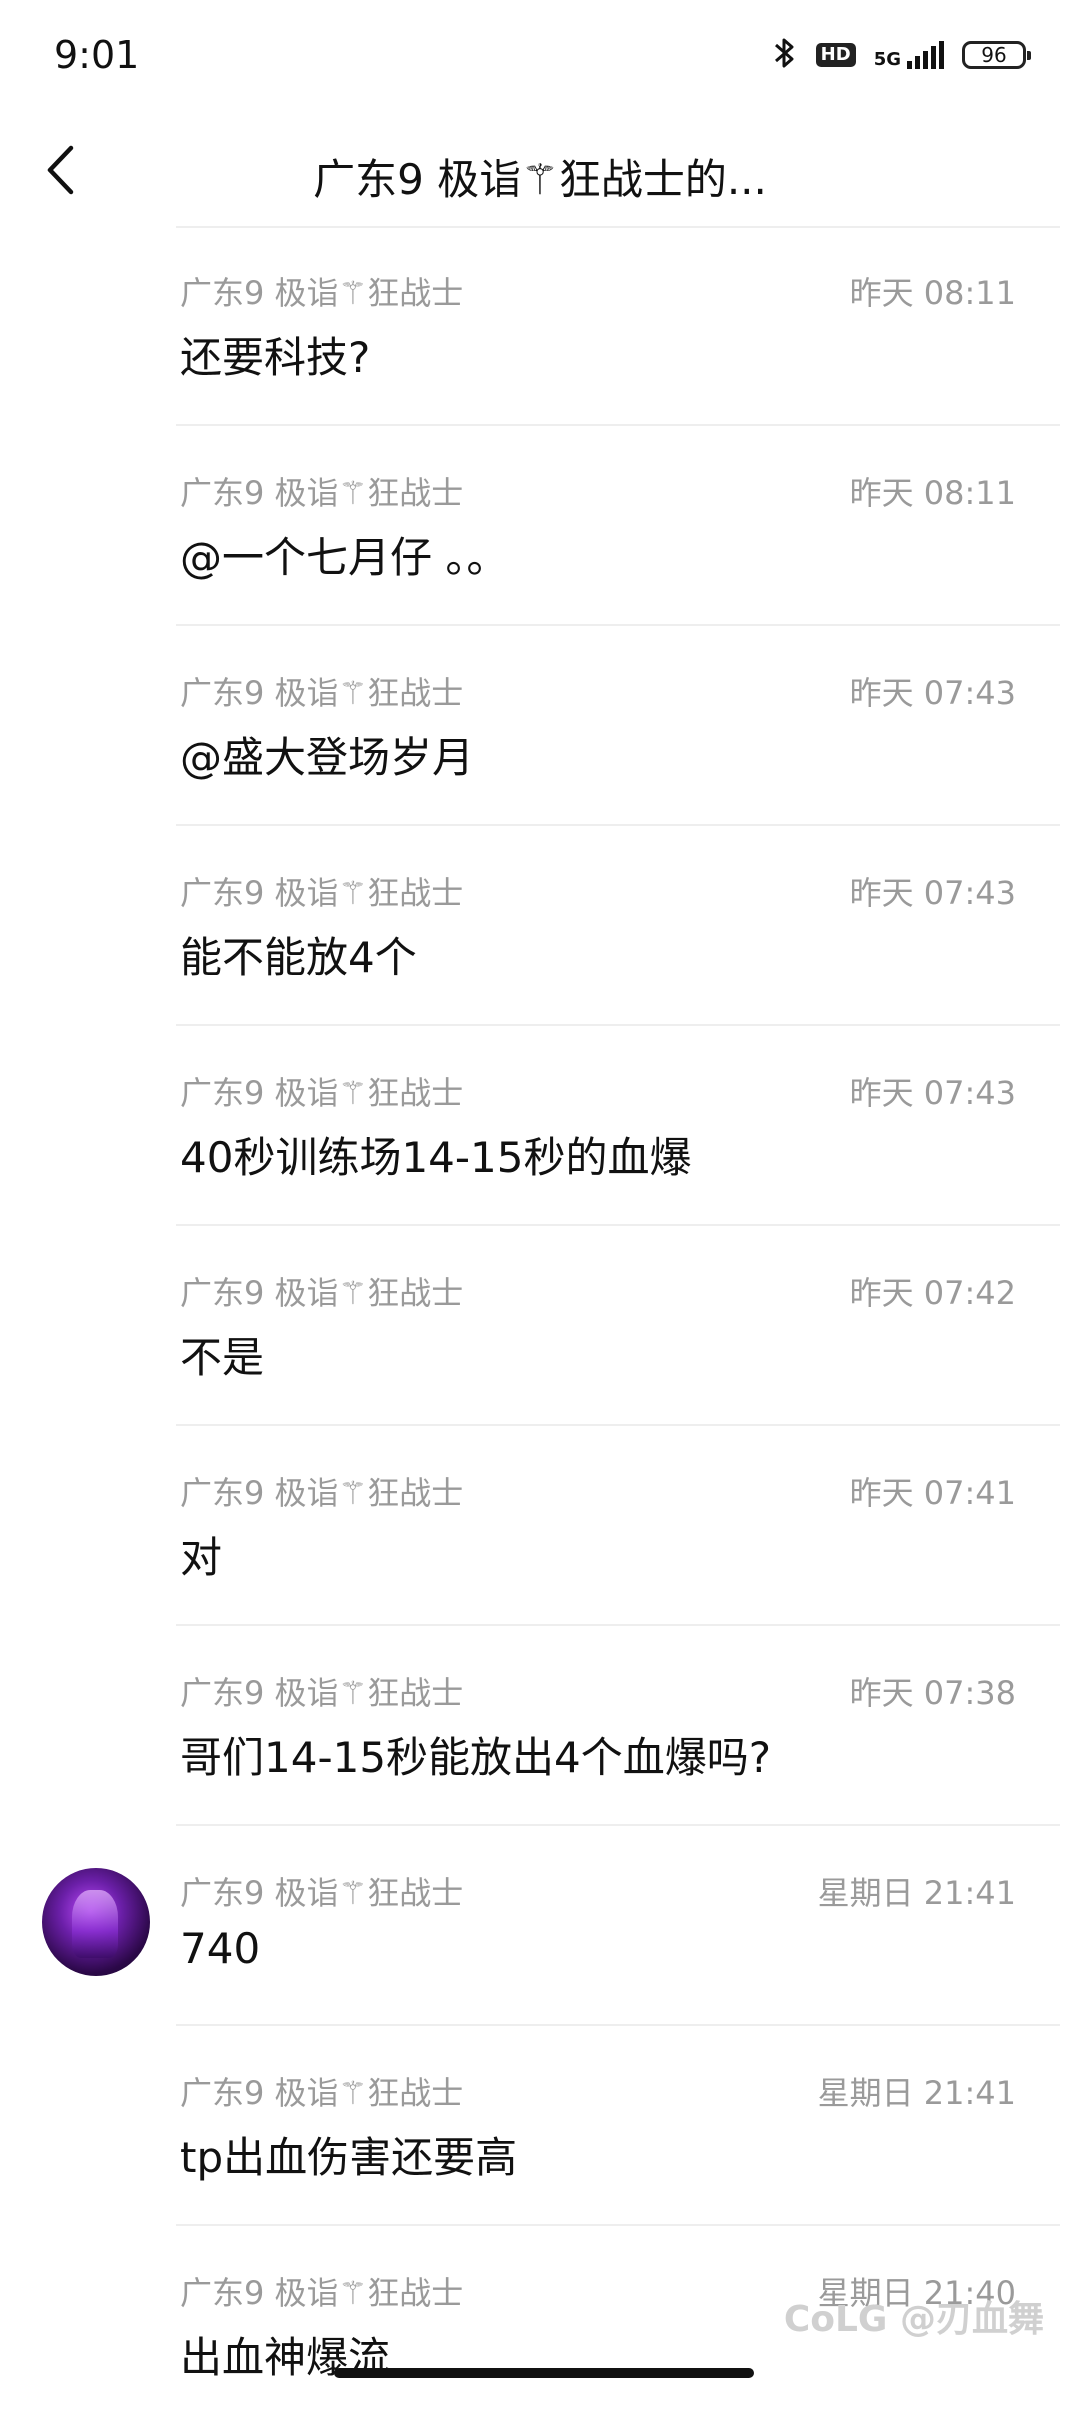 This screenshot has width=1080, height=2426. I want to click on hd-icon: HD, so click(835, 55).